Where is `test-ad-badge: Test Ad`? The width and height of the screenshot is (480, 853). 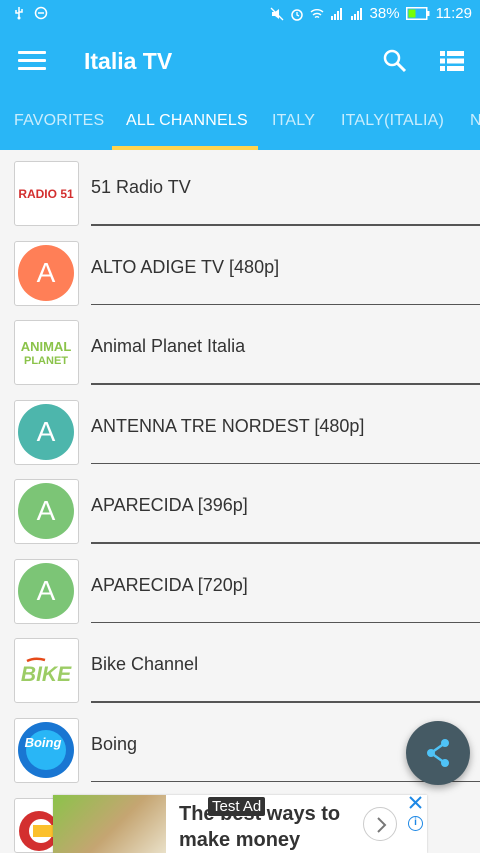
test-ad-badge: Test Ad is located at coordinates (237, 806).